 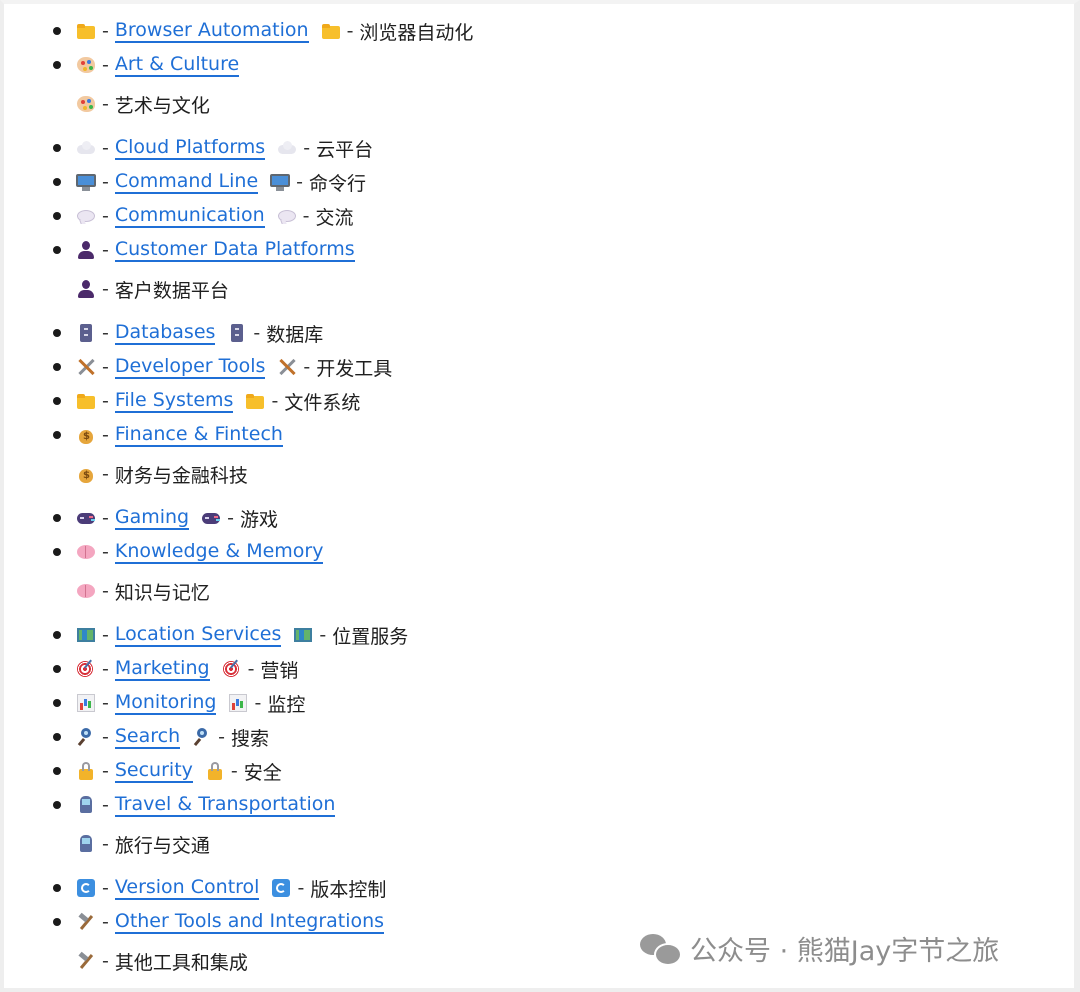 What do you see at coordinates (660, 948) in the screenshot?
I see `wechat-icon` at bounding box center [660, 948].